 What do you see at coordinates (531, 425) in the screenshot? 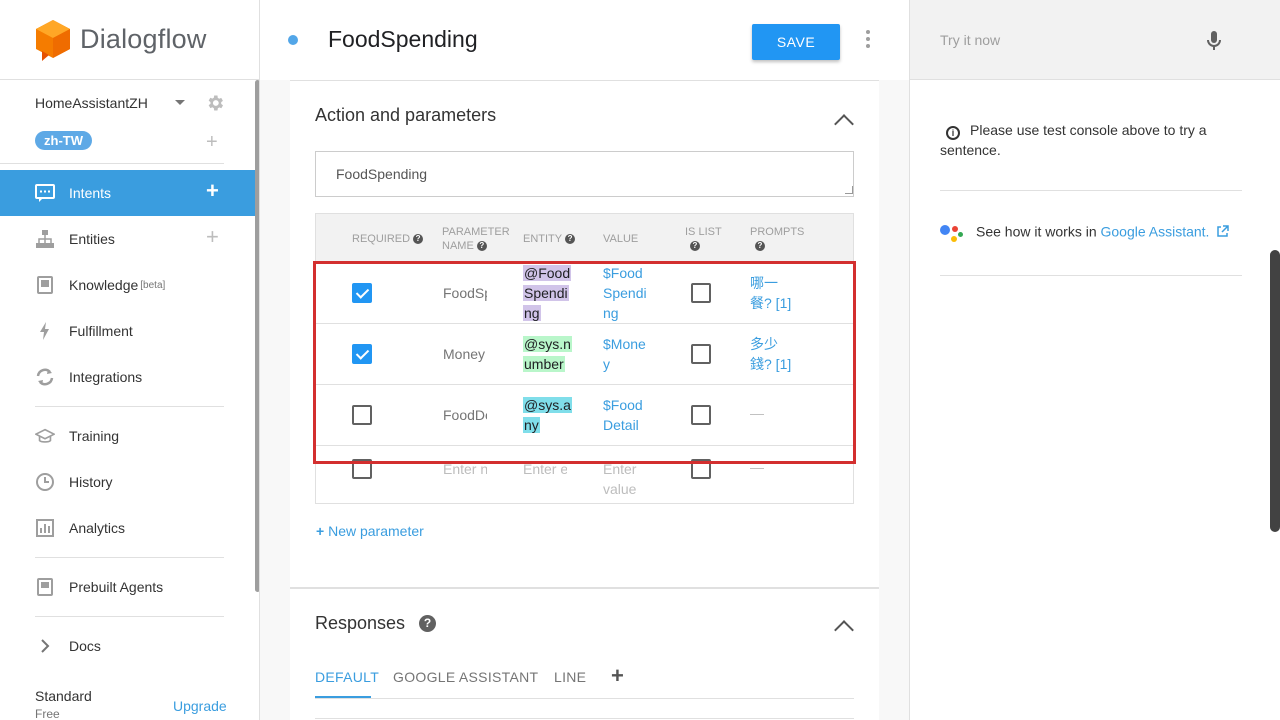
I see `entity-text: ny` at bounding box center [531, 425].